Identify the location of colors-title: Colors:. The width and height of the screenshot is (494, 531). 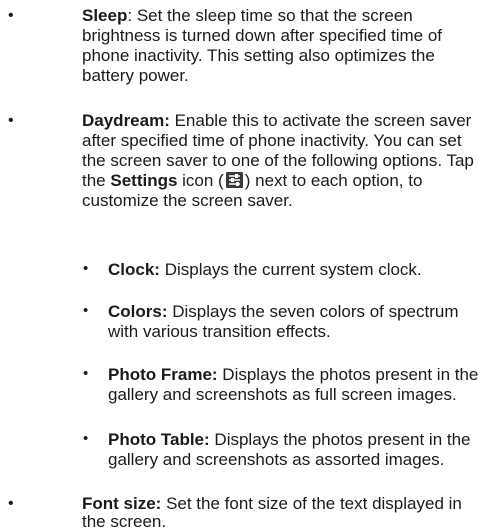
(138, 311).